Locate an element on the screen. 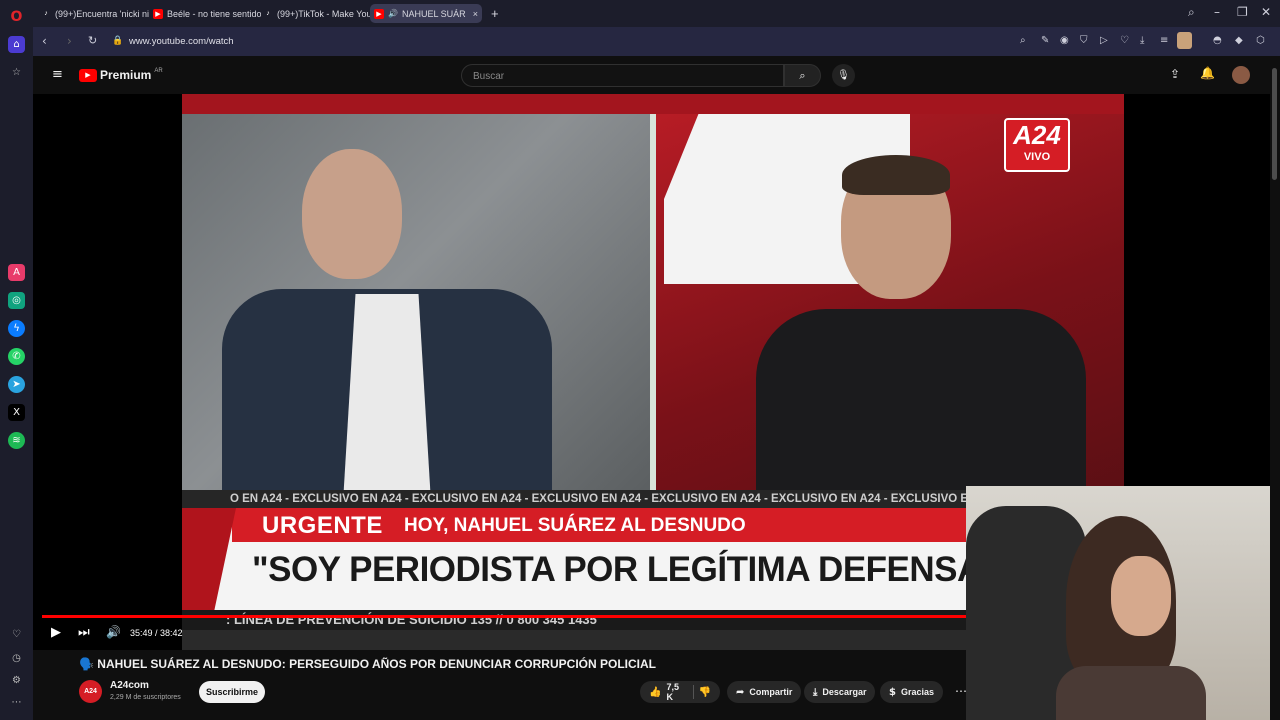  thumbs-down-icon: 👎 is located at coordinates (705, 692).